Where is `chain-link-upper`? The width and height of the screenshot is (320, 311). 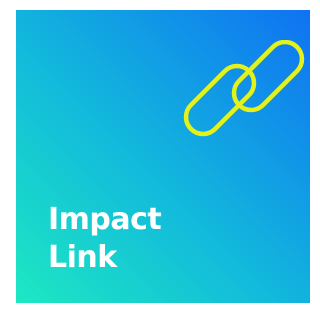
chain-link-upper is located at coordinates (268, 76).